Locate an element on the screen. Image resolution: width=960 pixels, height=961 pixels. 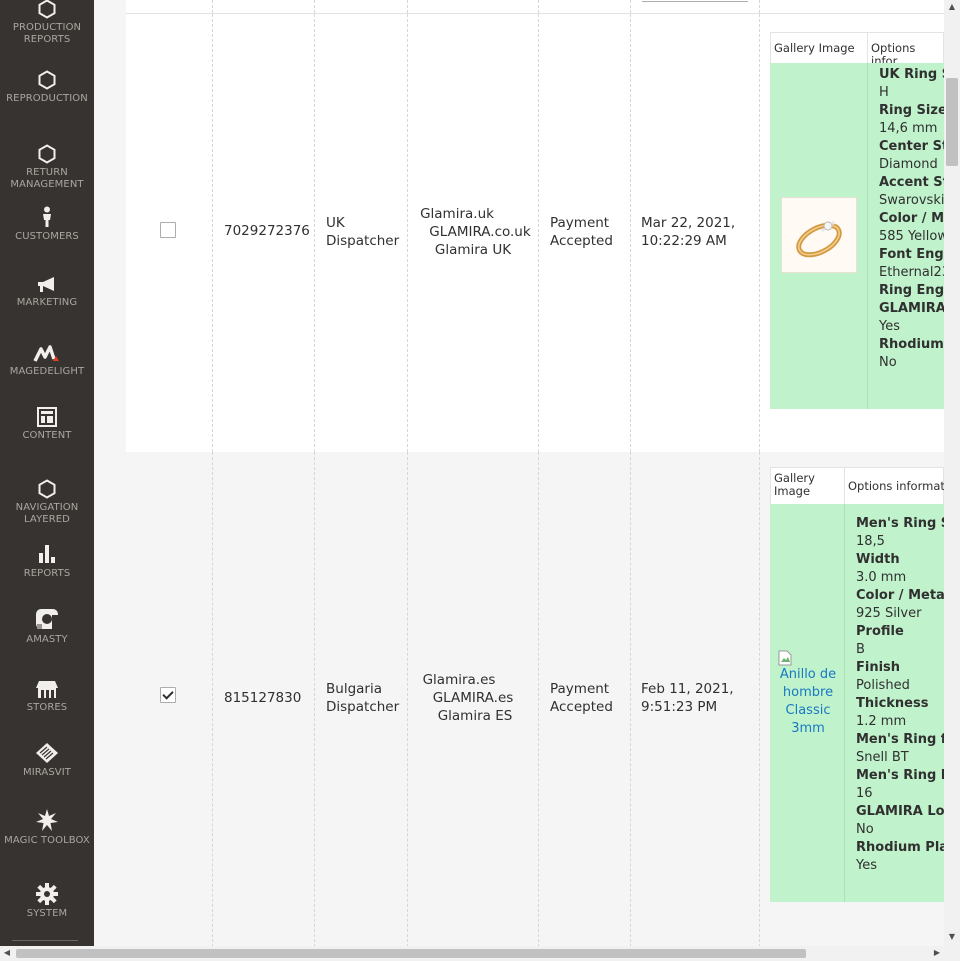
nav-return-management: RETURN MANAGEMENT is located at coordinates (47, 166).